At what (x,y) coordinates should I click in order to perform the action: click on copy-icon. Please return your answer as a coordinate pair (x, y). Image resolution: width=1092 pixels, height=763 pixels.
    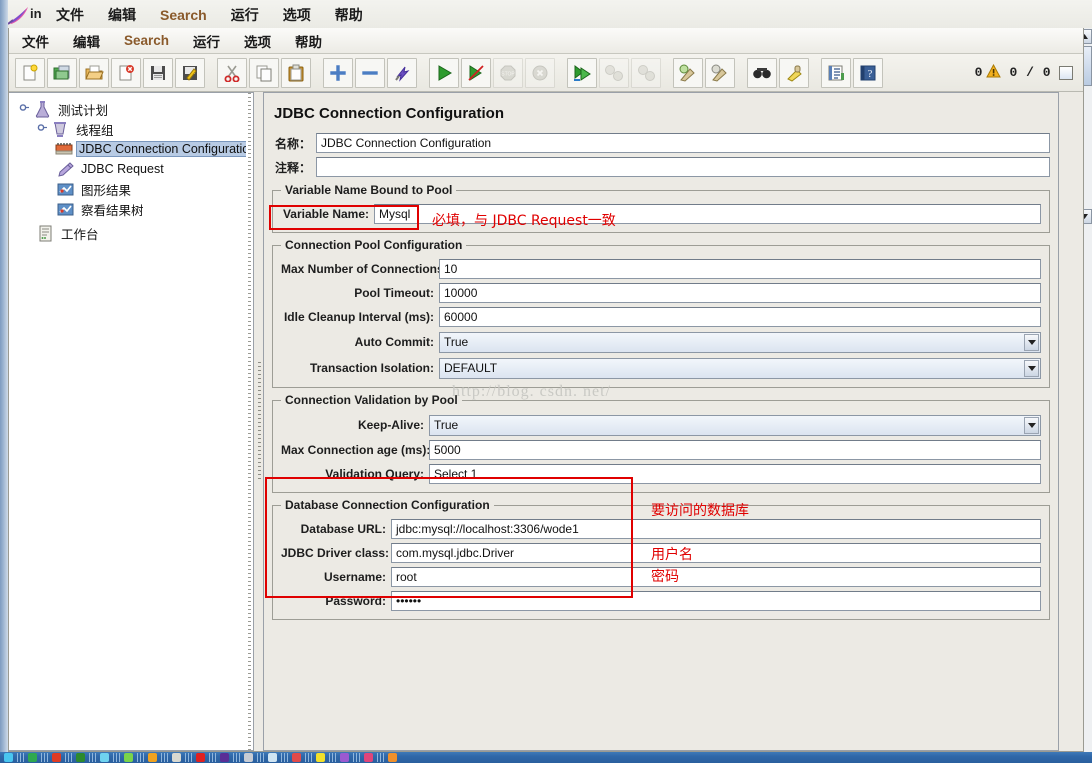
    Looking at the image, I should click on (264, 72).